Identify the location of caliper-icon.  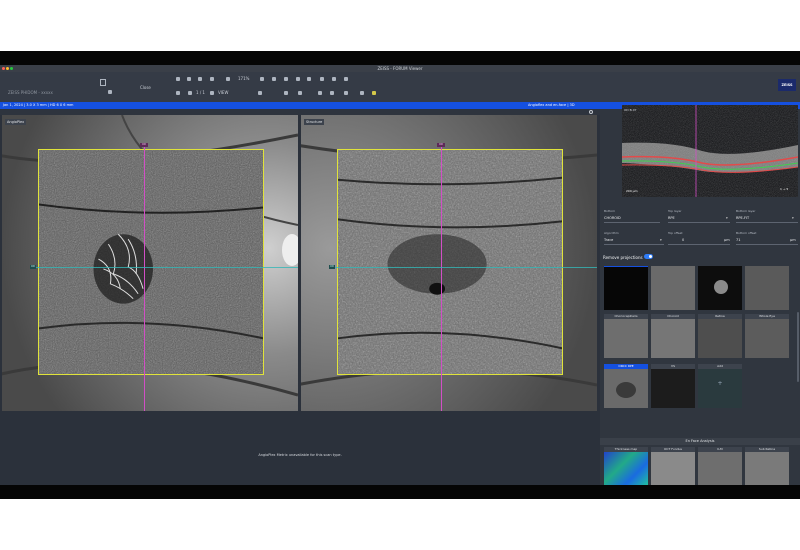
(286, 93).